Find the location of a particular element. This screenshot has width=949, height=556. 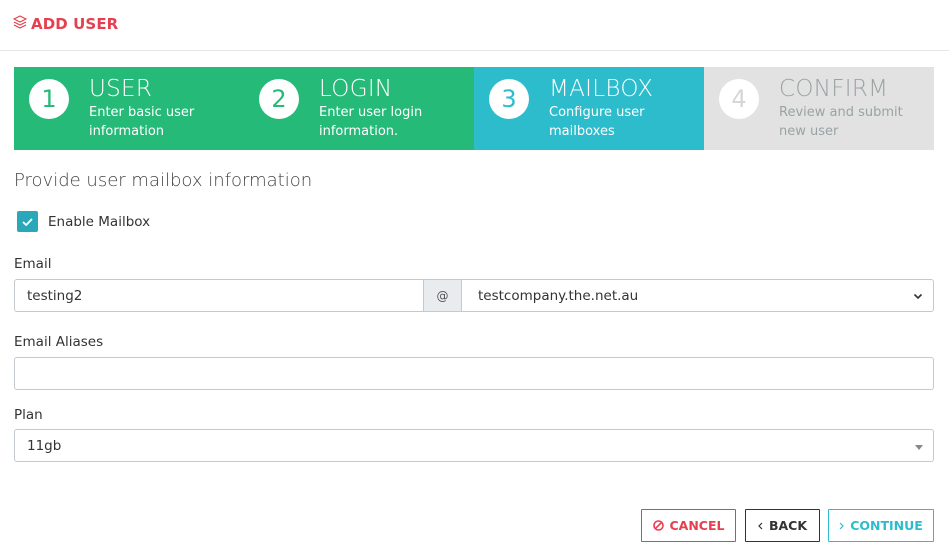

enable-mailbox-checkbox is located at coordinates (27, 221).